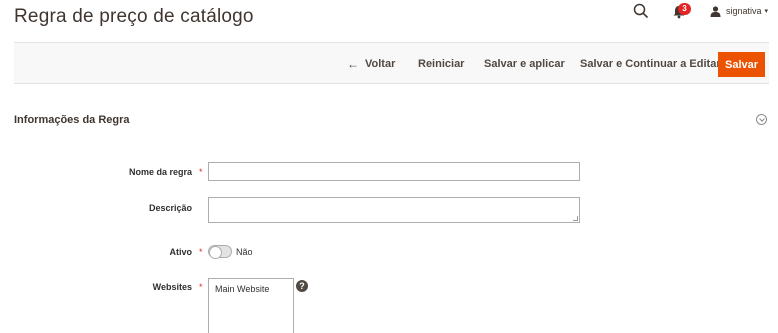 The width and height of the screenshot is (778, 333). Describe the element at coordinates (134, 16) in the screenshot. I see `page-title: Regra de preço de catálogo` at that location.